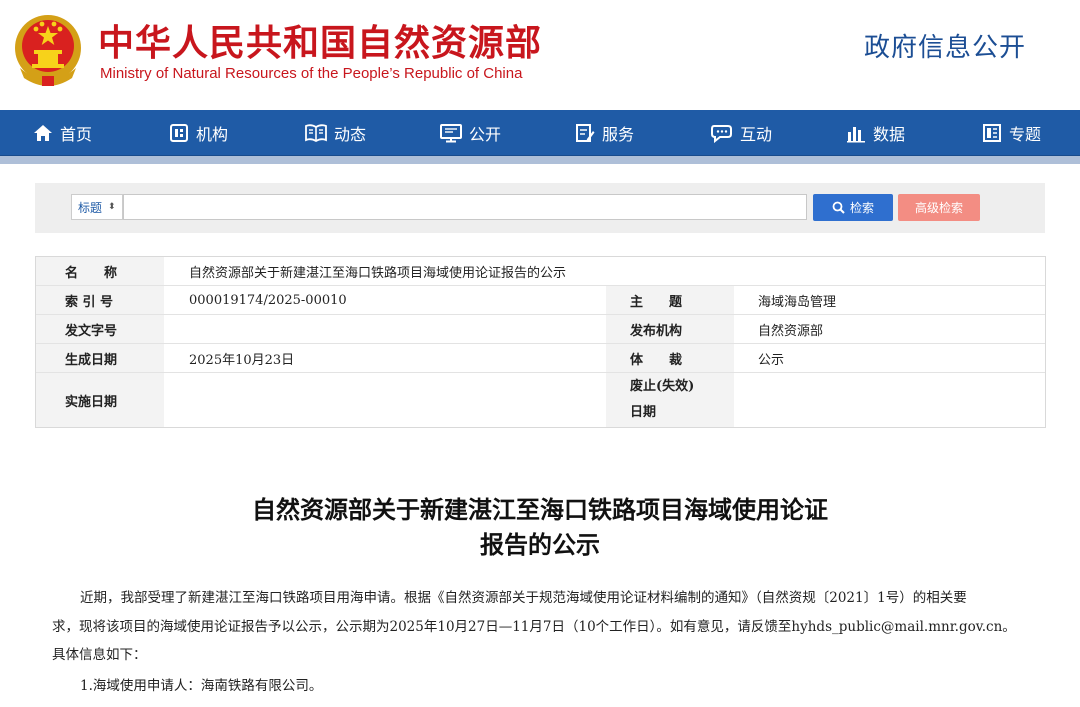  I want to click on meta-label: 索 引 号, so click(100, 300).